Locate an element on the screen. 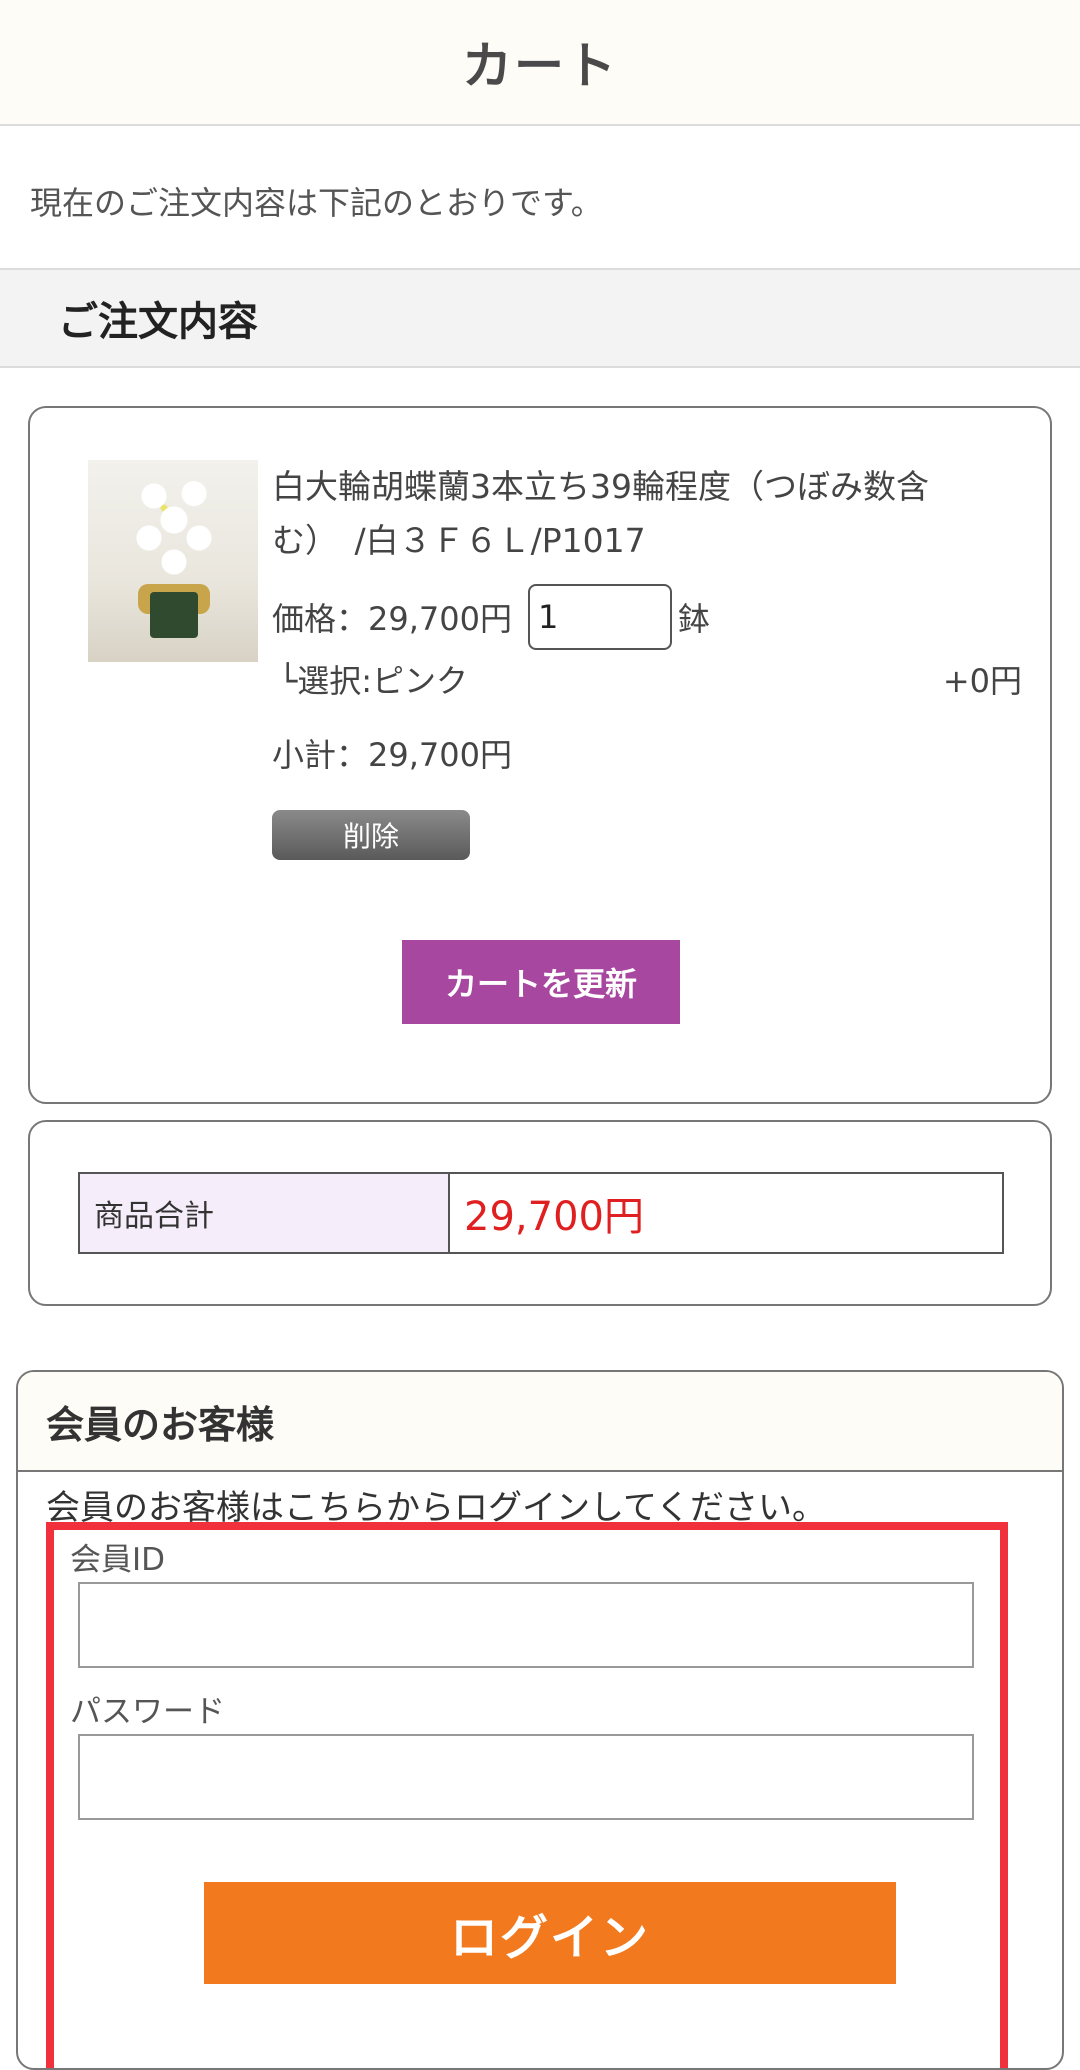 Image resolution: width=1080 pixels, height=2070 pixels. price-row: 価格：29,700円 鉢 is located at coordinates (491, 617).